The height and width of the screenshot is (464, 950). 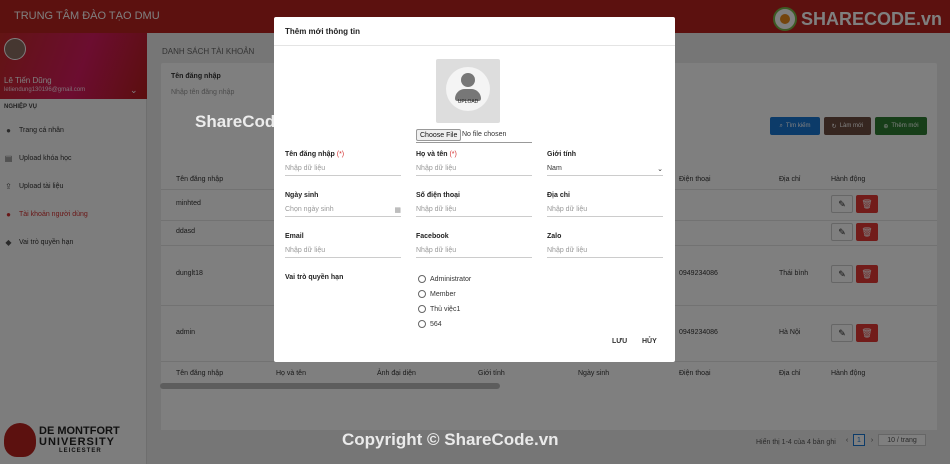 What do you see at coordinates (660, 169) in the screenshot?
I see `chevron-down-icon: ⌄` at bounding box center [660, 169].